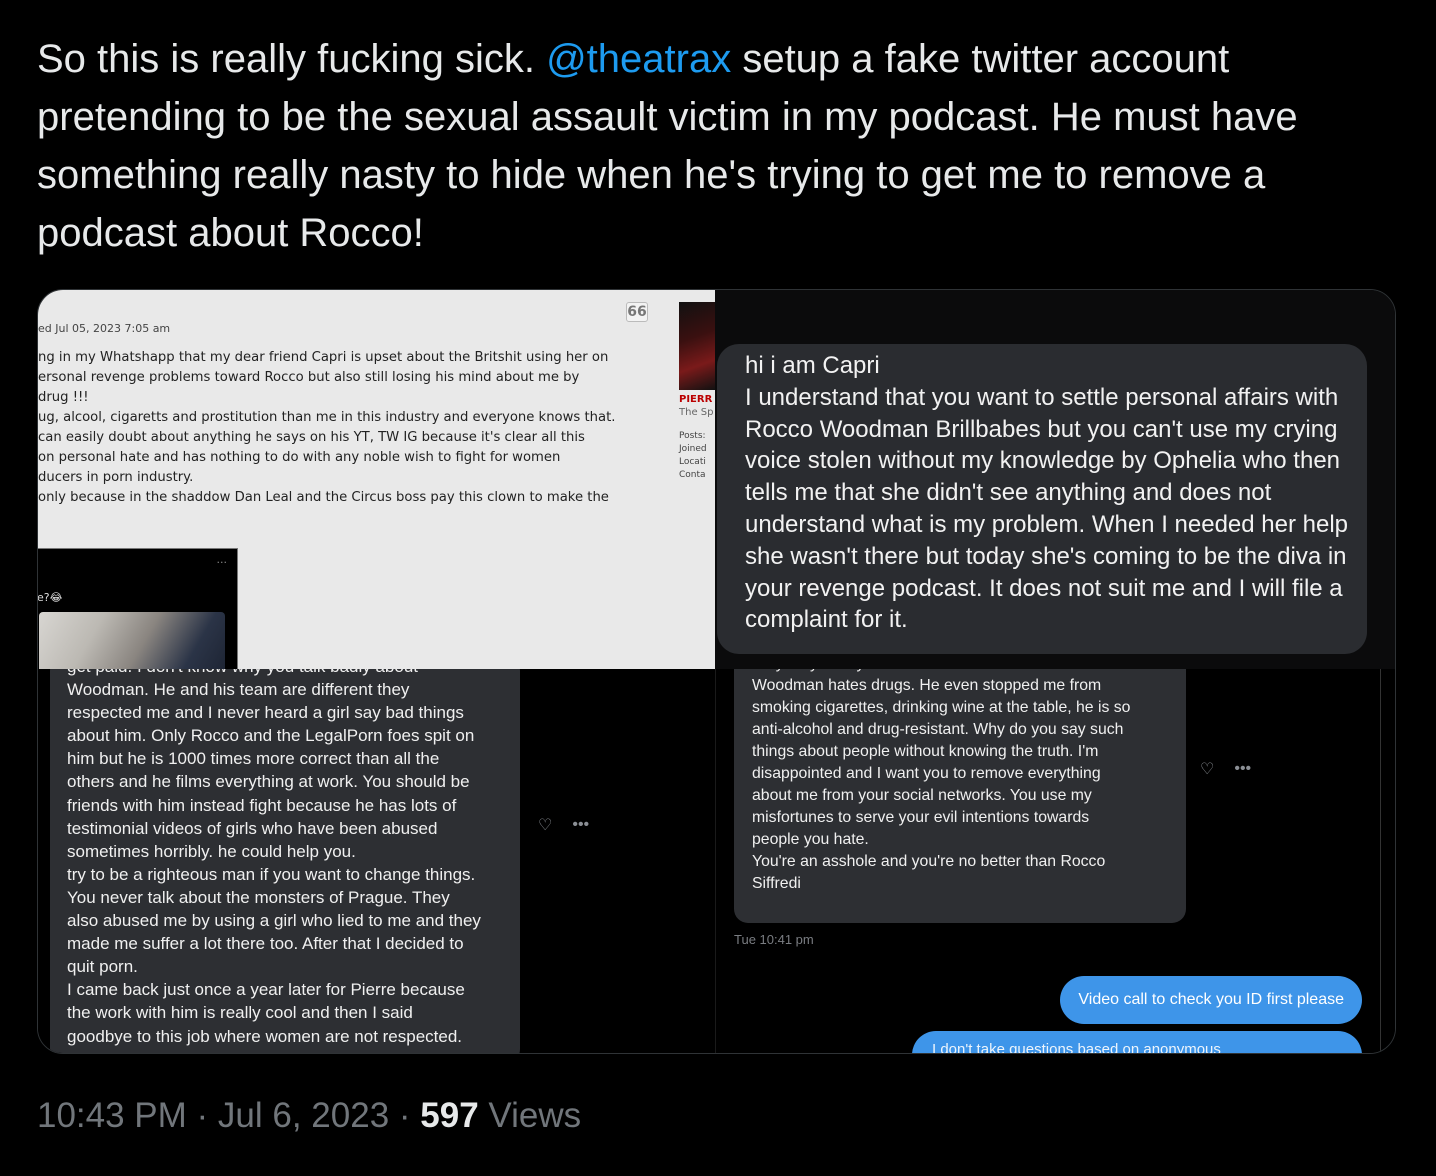 The height and width of the screenshot is (1176, 1436). I want to click on profile-meta-line: Conta, so click(692, 475).